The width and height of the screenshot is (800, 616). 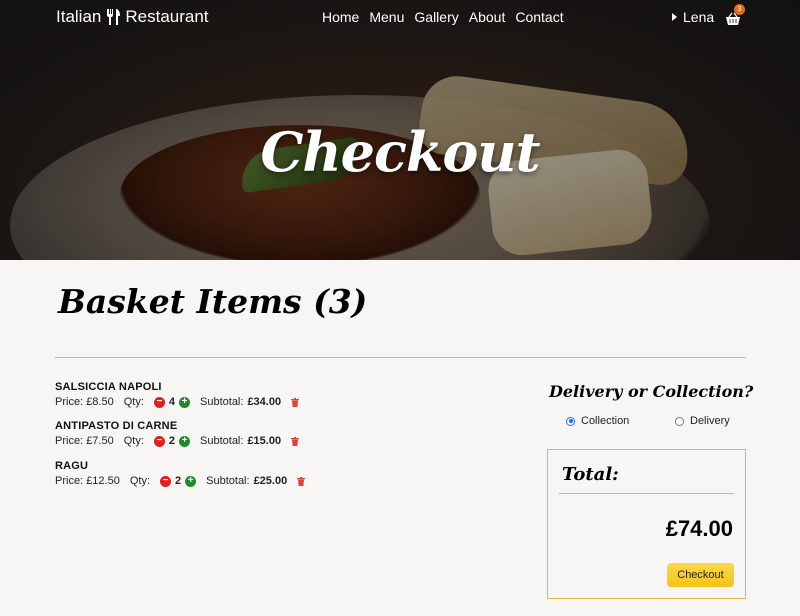 I want to click on brand-logo: Italian Restaurant, so click(x=132, y=17).